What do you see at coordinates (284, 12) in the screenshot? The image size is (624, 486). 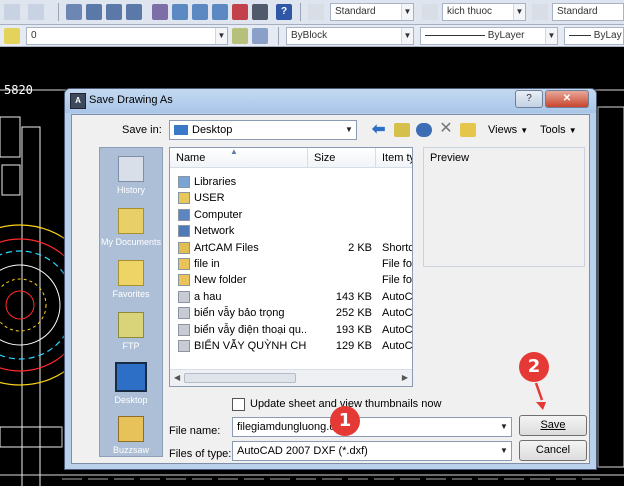 I see `help-icon: ?` at bounding box center [284, 12].